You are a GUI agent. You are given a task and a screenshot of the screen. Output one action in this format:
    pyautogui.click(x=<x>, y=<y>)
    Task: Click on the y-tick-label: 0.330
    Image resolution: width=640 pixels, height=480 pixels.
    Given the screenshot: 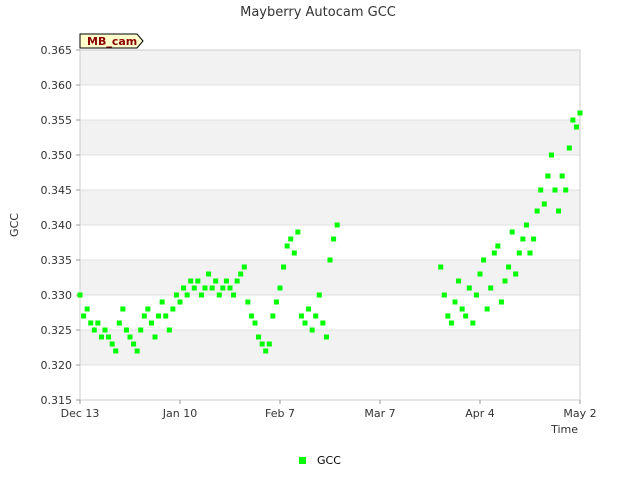 What is the action you would take?
    pyautogui.click(x=57, y=295)
    